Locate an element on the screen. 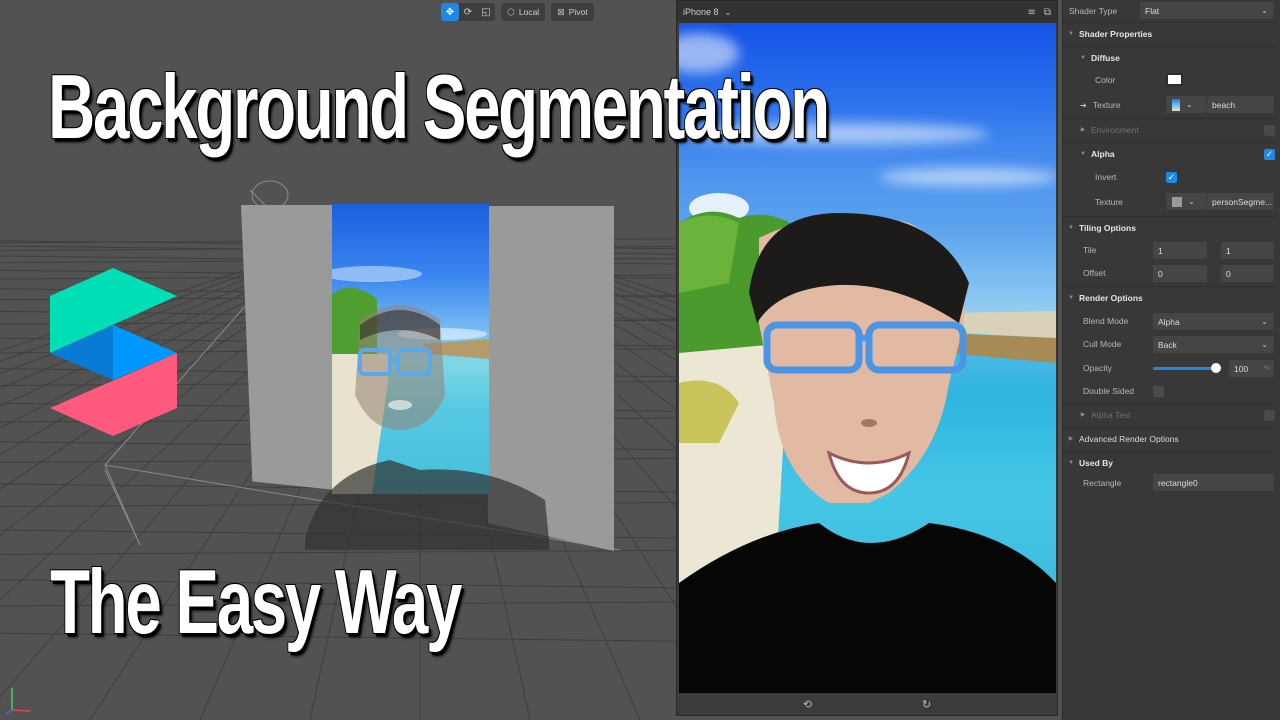 The height and width of the screenshot is (720, 1280). thumbnail-title: Background Segmentation is located at coordinates (439, 107).